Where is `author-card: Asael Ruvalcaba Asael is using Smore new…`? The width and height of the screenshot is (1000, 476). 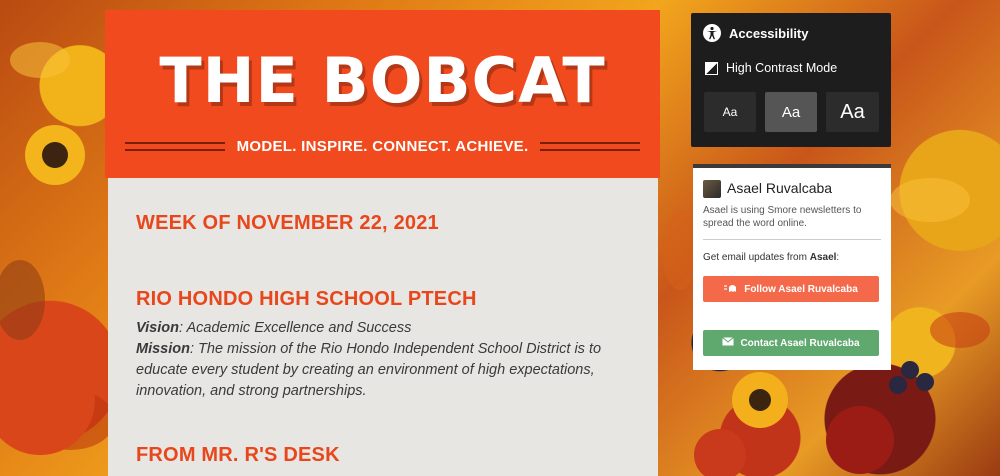
author-card: Asael Ruvalcaba Asael is using Smore new… is located at coordinates (792, 267).